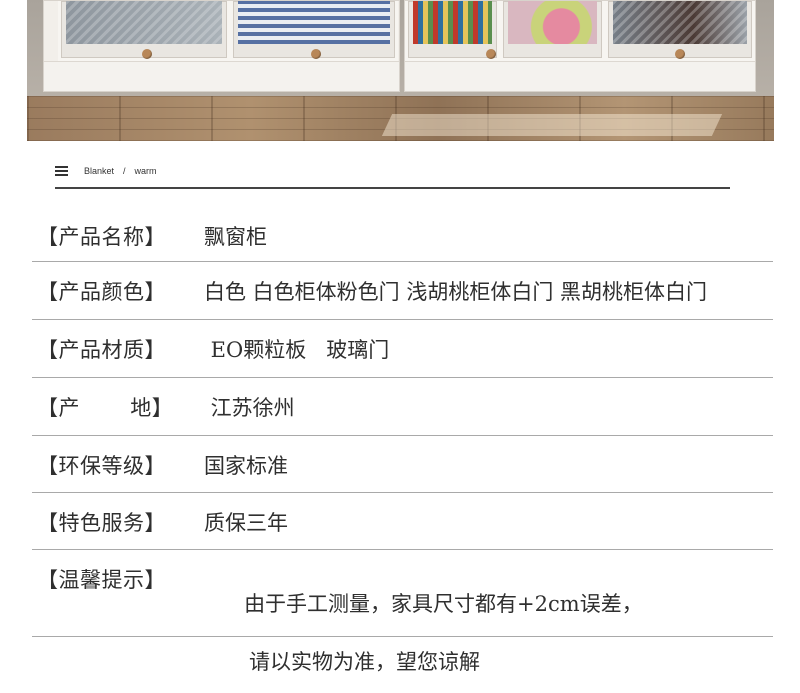 The height and width of the screenshot is (693, 800). I want to click on header-rule, so click(392, 188).